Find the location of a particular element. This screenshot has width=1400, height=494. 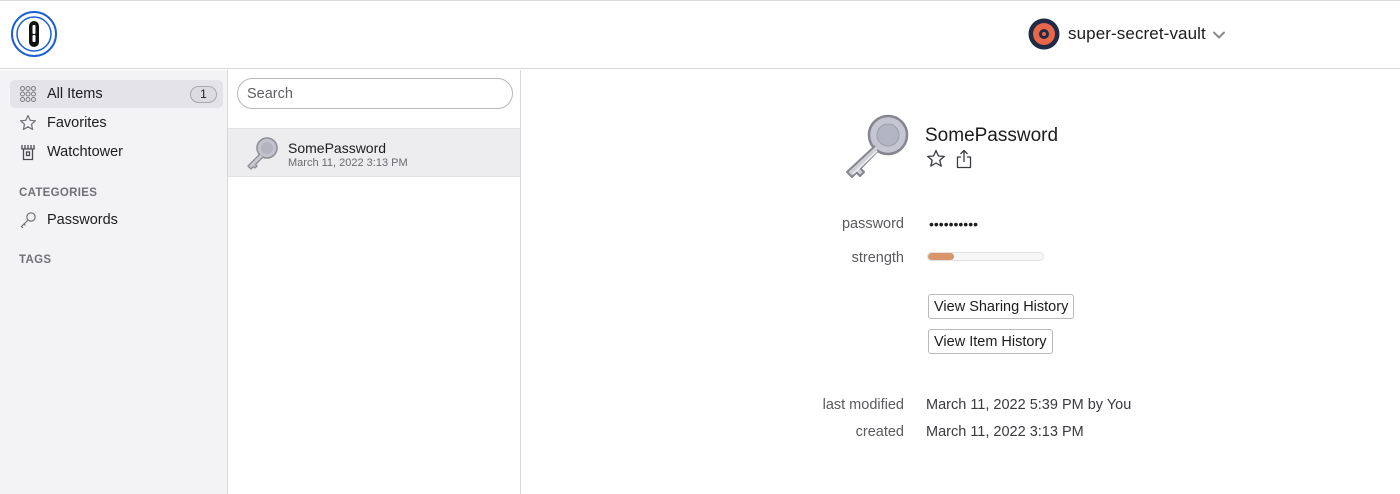

share-icon is located at coordinates (964, 159).